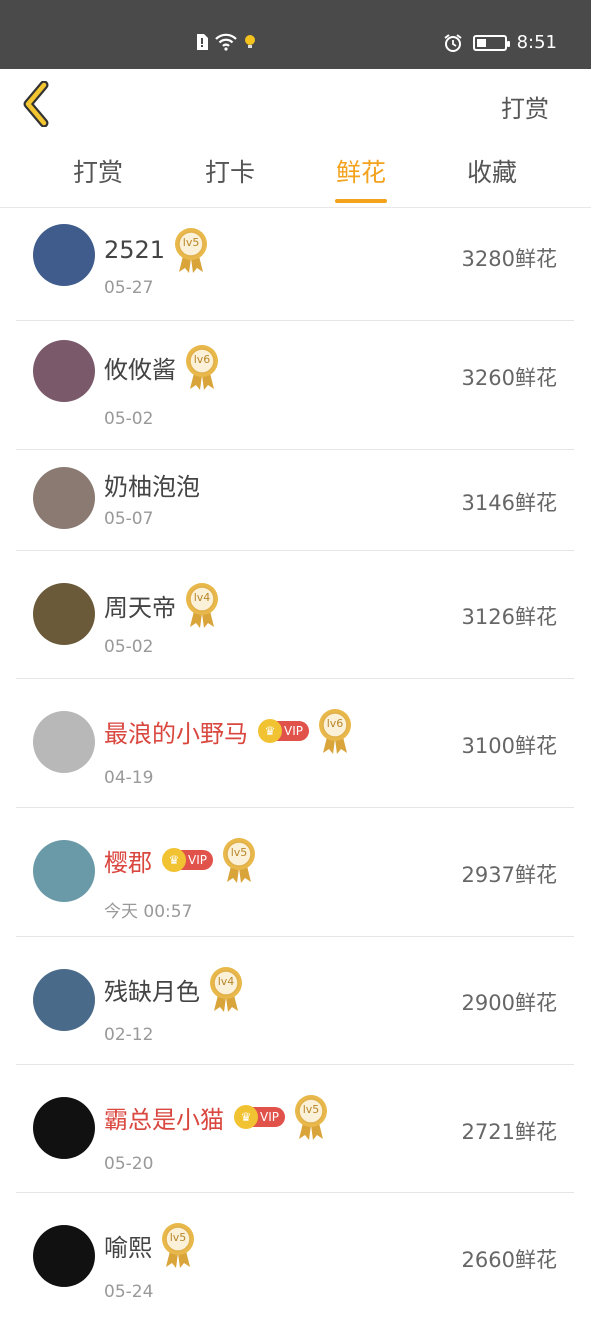  What do you see at coordinates (509, 746) in the screenshot?
I see `flower-amount: 3100鲜花` at bounding box center [509, 746].